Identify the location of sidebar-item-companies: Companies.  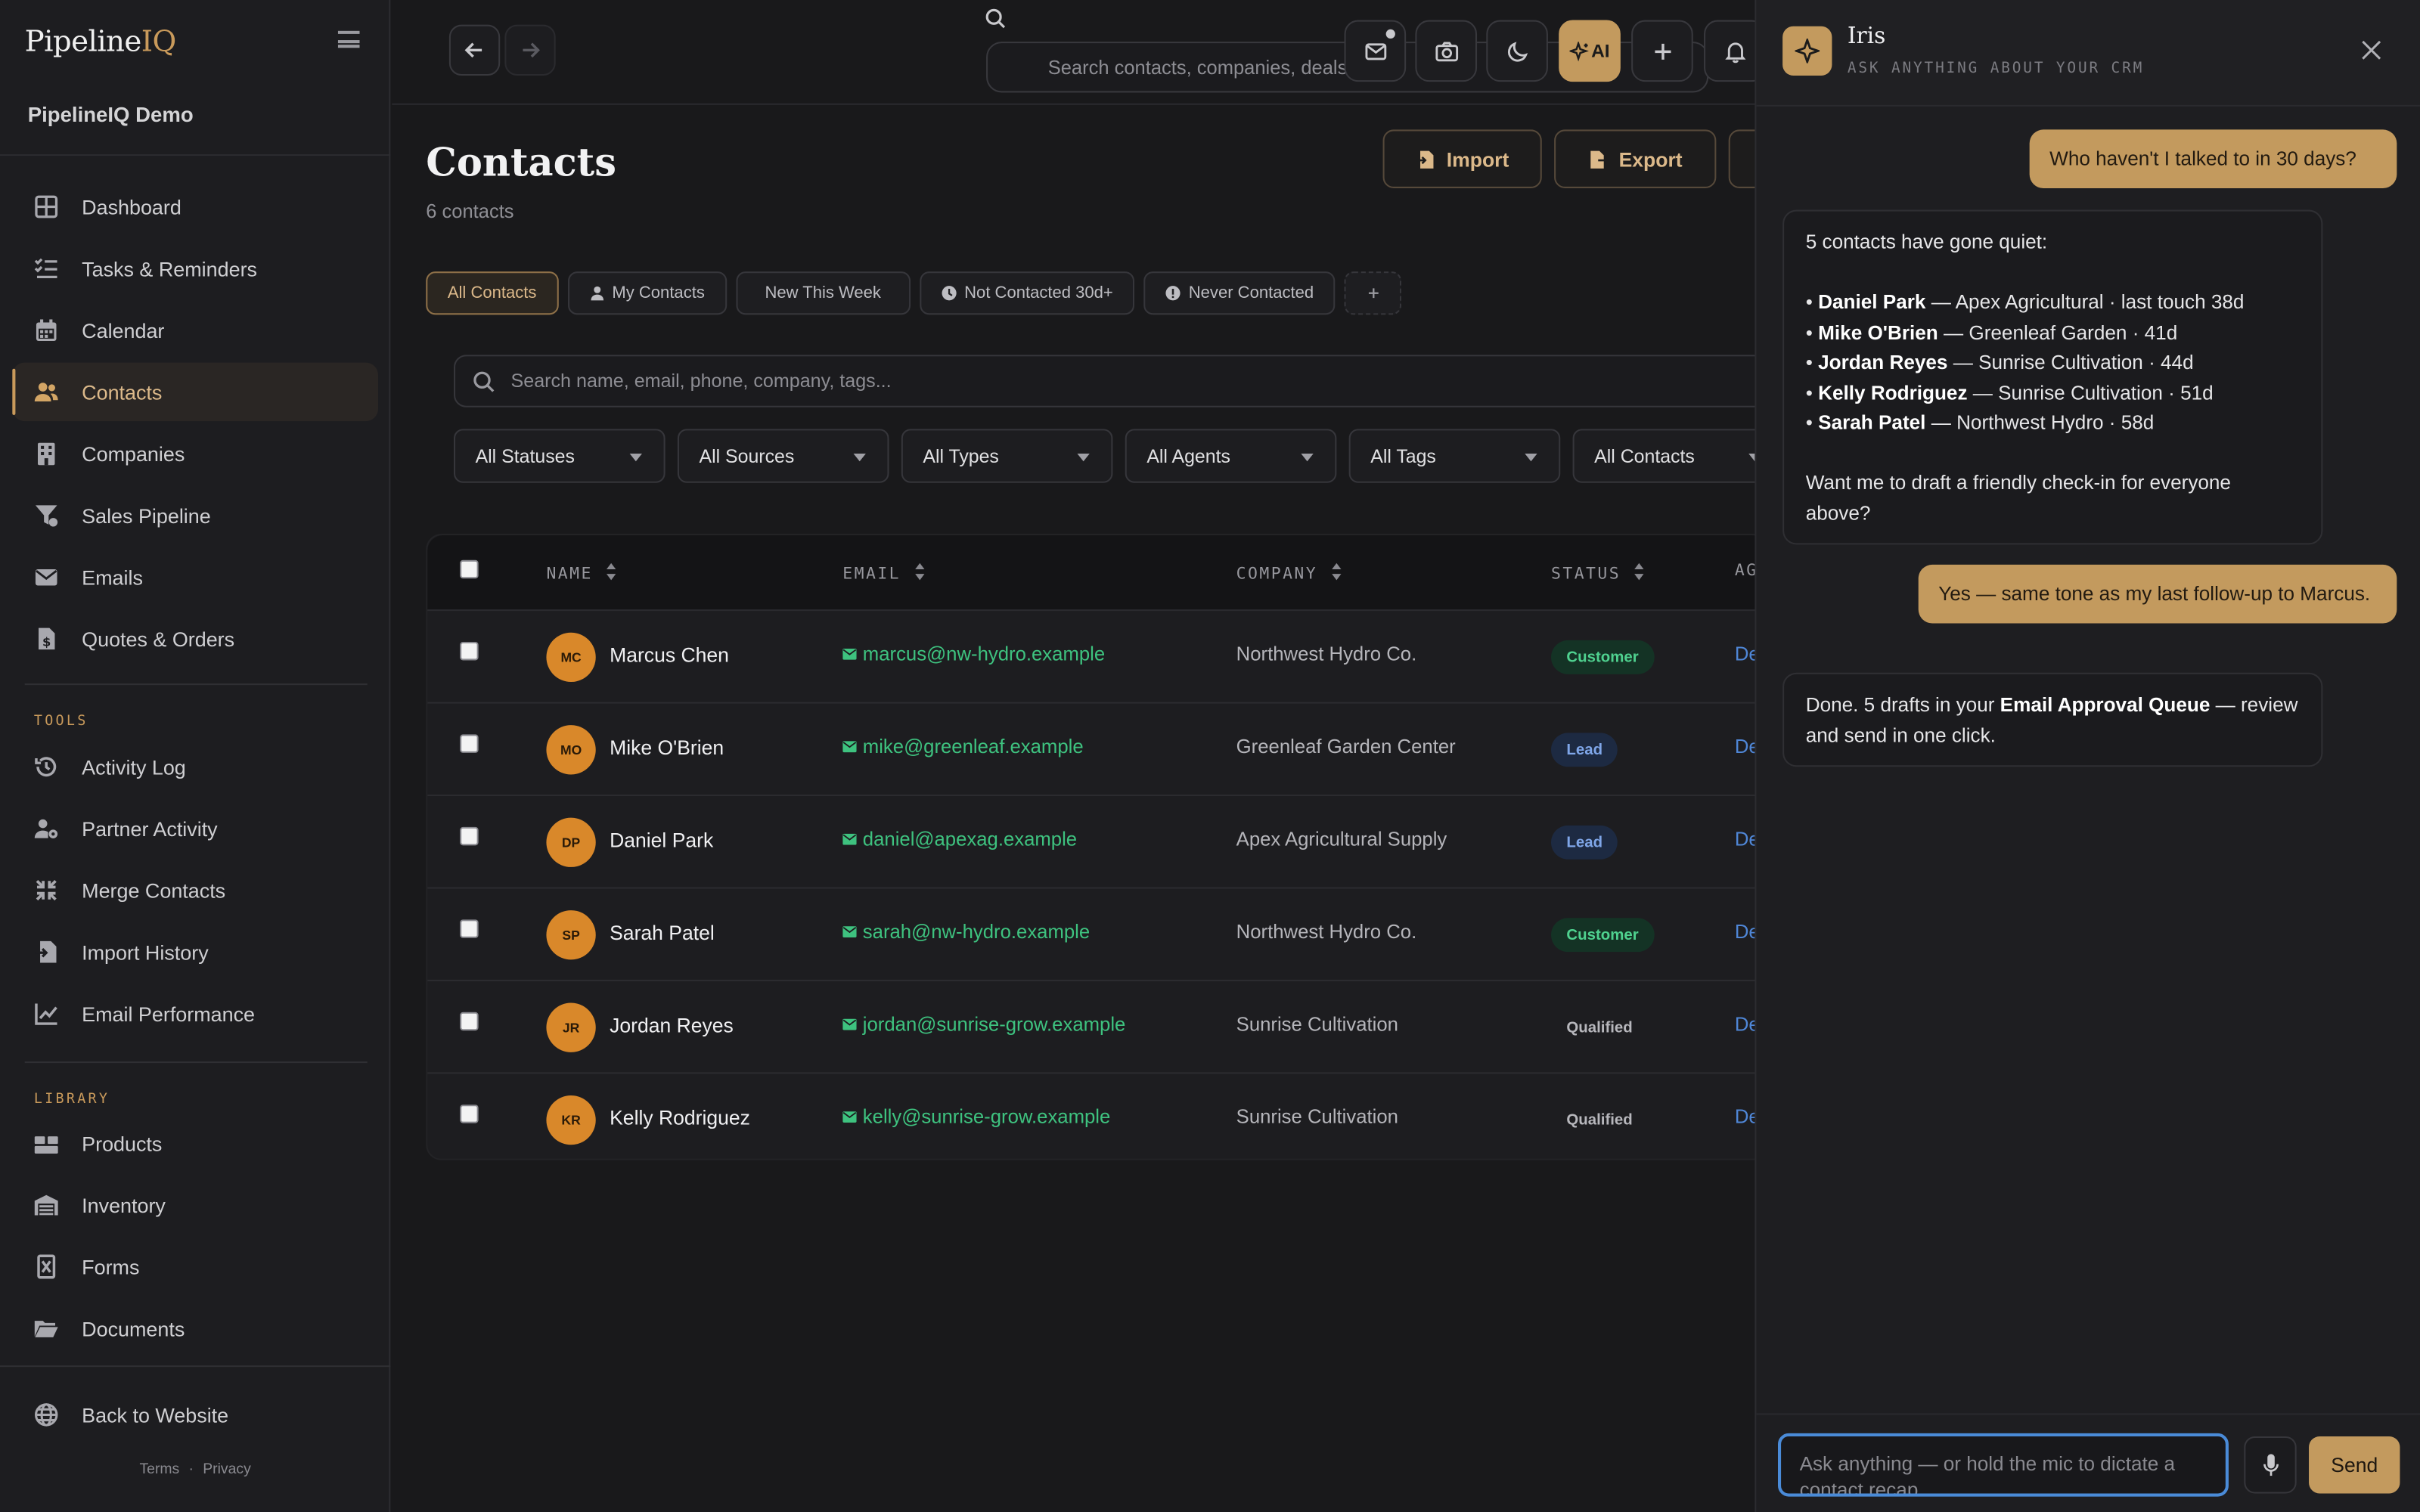
(195, 453).